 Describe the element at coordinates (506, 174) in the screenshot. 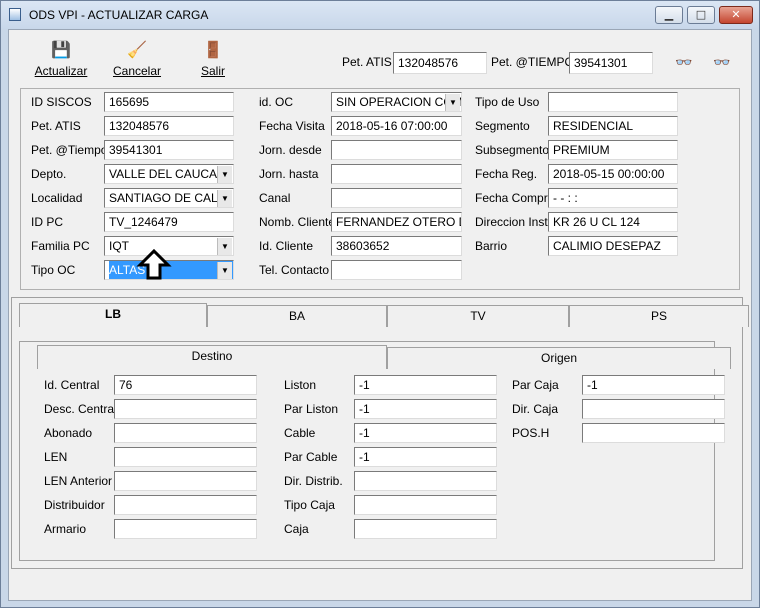

I see `label-fecha-reg: Fecha Reg.` at that location.